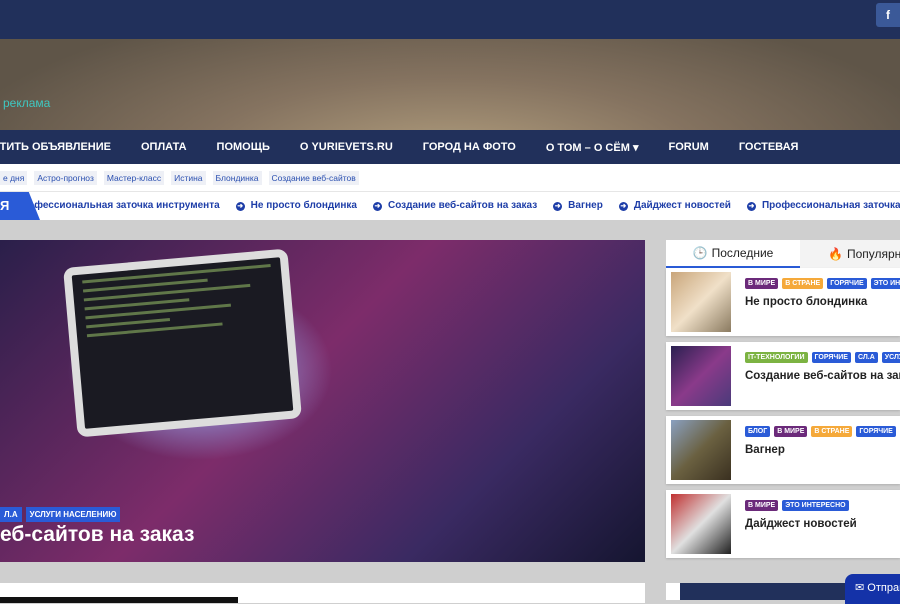 This screenshot has width=900, height=604. Describe the element at coordinates (322, 593) in the screenshot. I see `post-card` at that location.